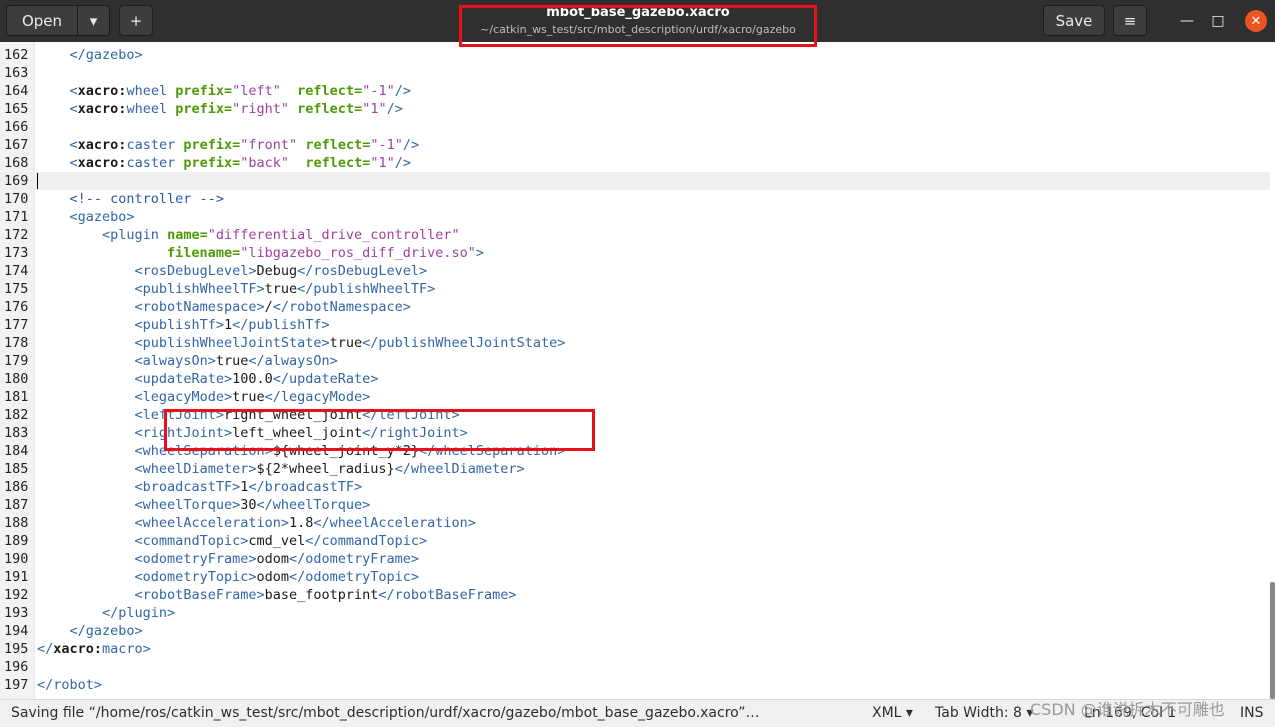 The image size is (1275, 727). I want to click on line-number: 164, so click(16, 91).